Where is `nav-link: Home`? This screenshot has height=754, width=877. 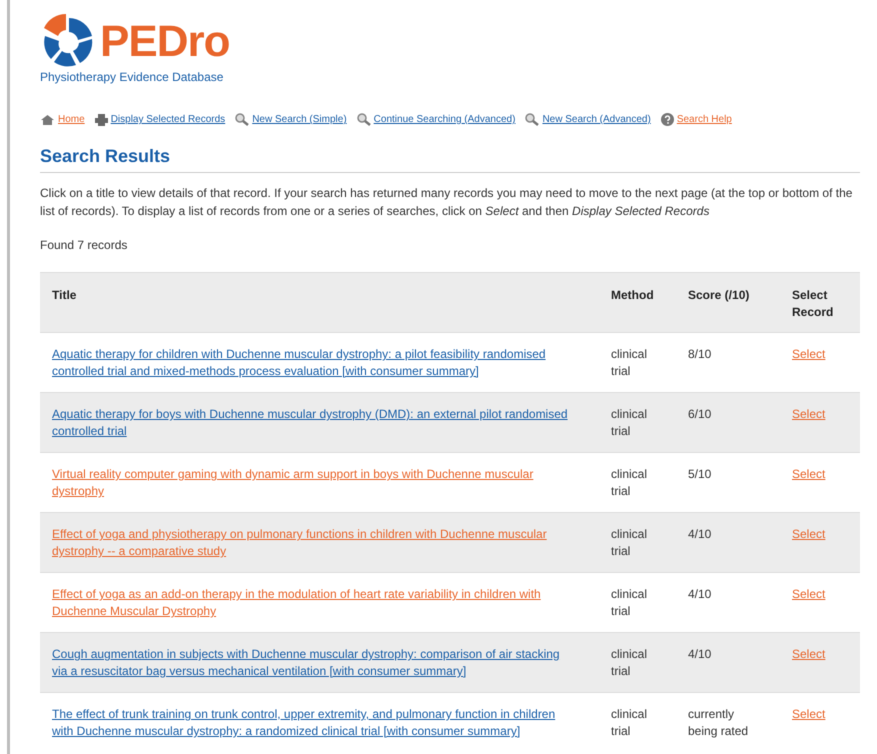
nav-link: Home is located at coordinates (71, 119).